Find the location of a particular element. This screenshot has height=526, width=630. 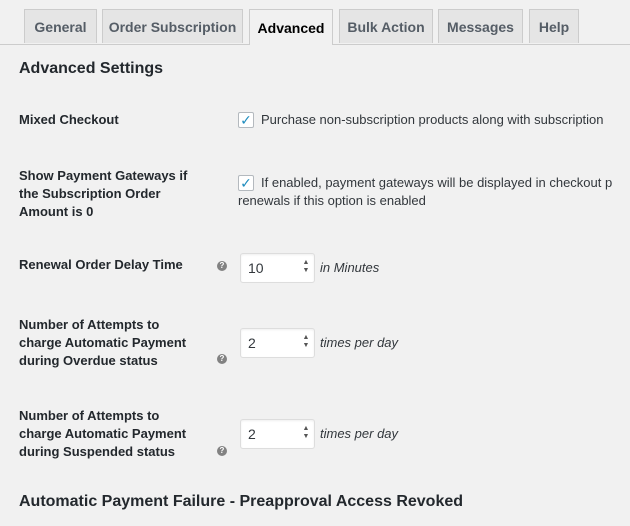

overdue-attempts-unit: times per day is located at coordinates (359, 342).